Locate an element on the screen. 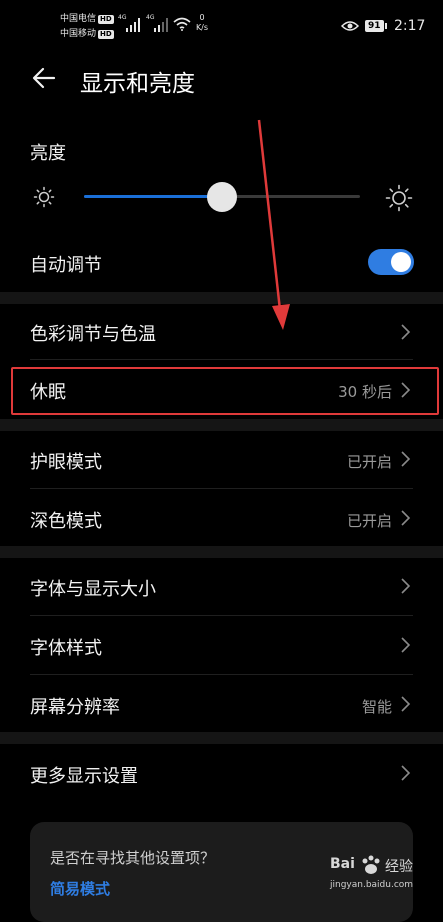 Image resolution: width=443 pixels, height=922 pixels. page-title: 显示和亮度 is located at coordinates (137, 84).